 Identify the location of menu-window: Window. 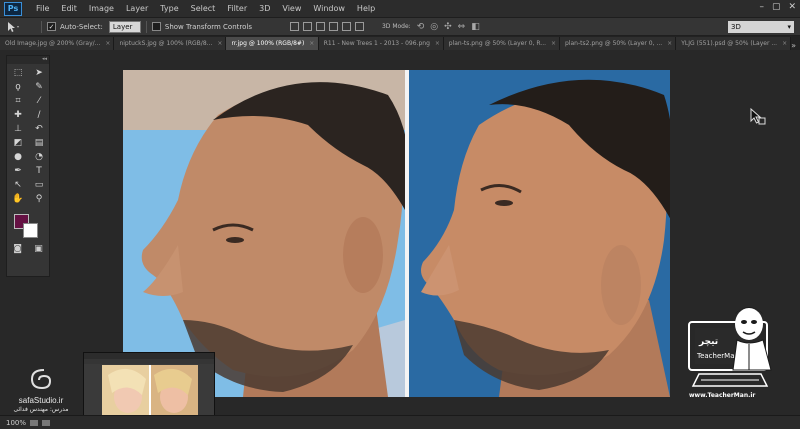
(329, 8).